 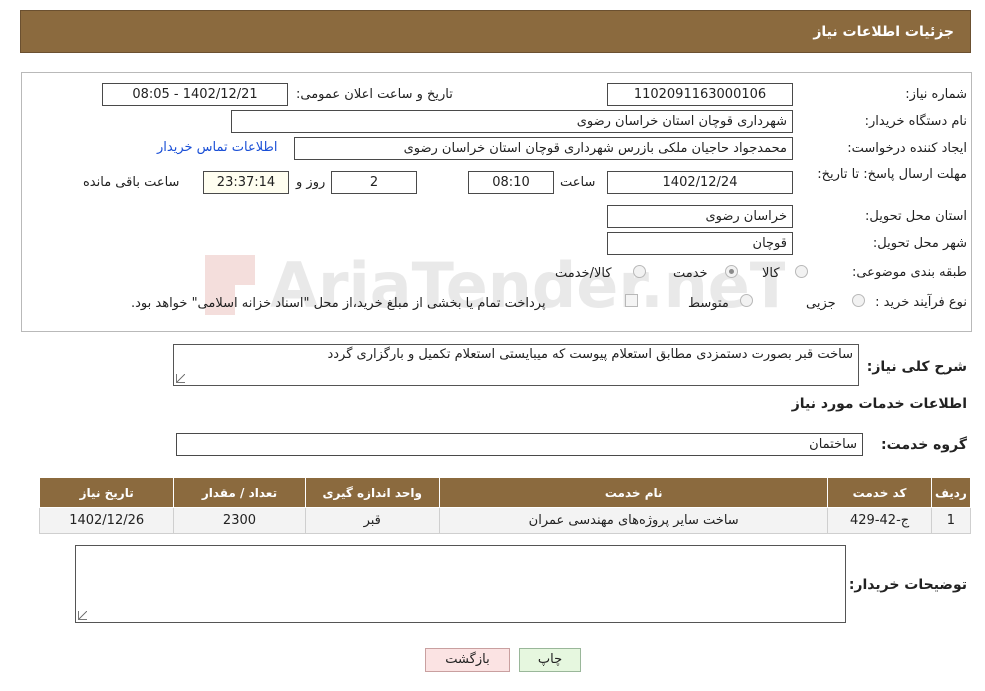 What do you see at coordinates (916, 367) in the screenshot?
I see `description-label: شرح کلی نیاز:` at bounding box center [916, 367].